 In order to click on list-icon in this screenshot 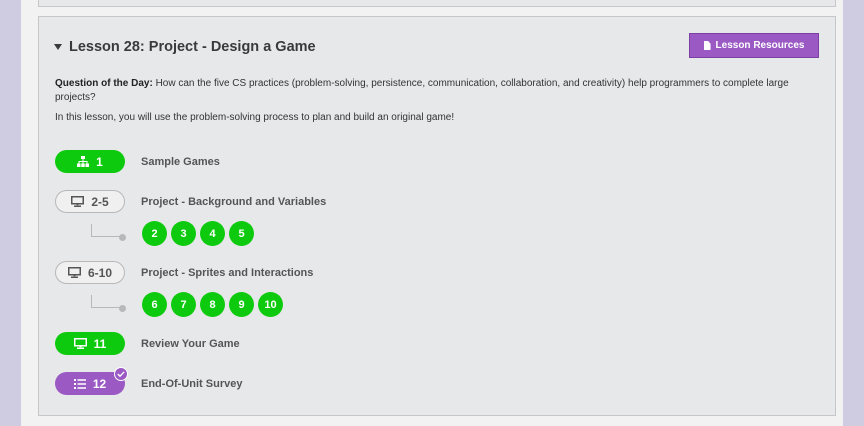, I will do `click(79, 383)`.